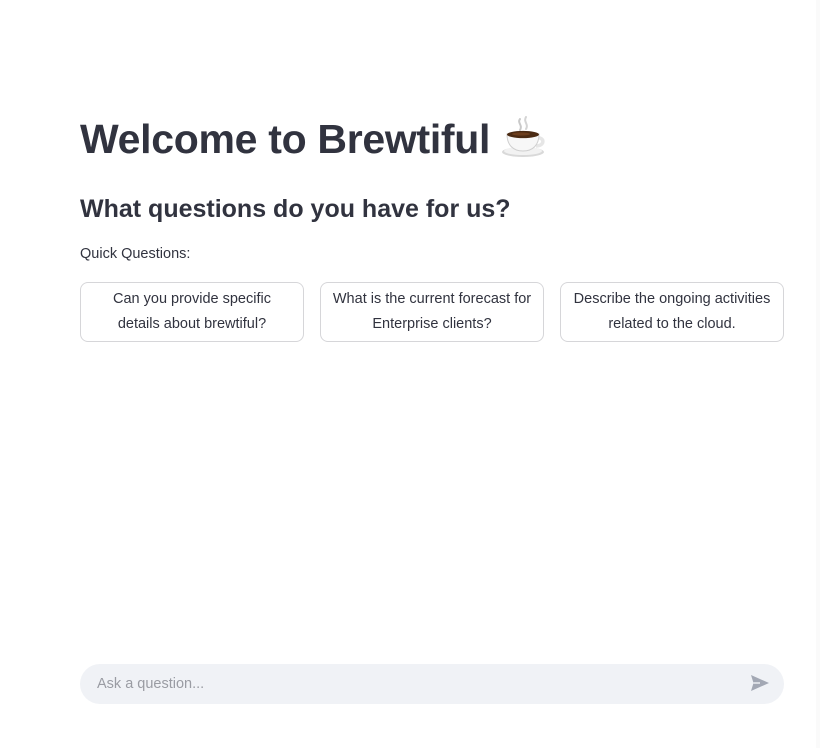 The image size is (820, 748). What do you see at coordinates (285, 139) in the screenshot?
I see `page-title-text: Welcome to Brewtiful` at bounding box center [285, 139].